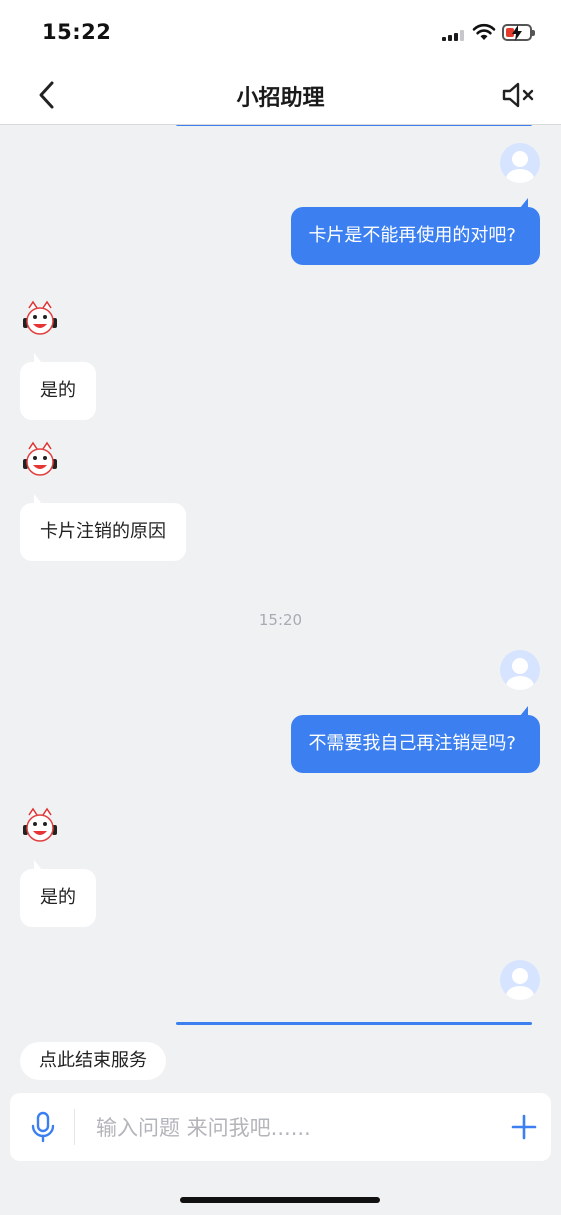  Describe the element at coordinates (74, 1127) in the screenshot. I see `divider` at that location.